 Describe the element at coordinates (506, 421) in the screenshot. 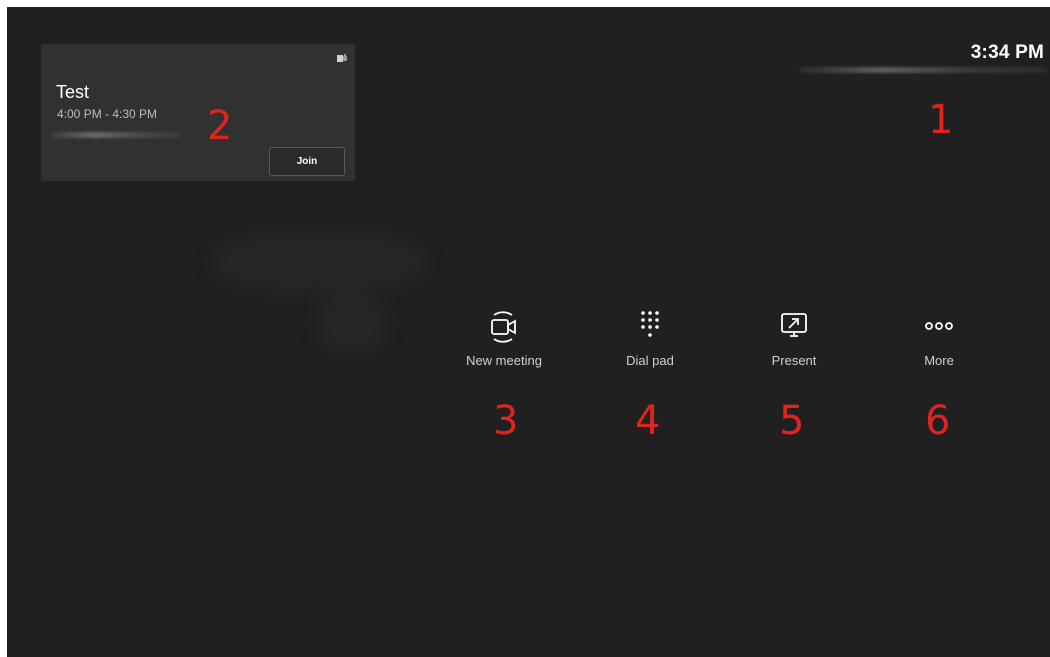

I see `callout-3: 3` at that location.